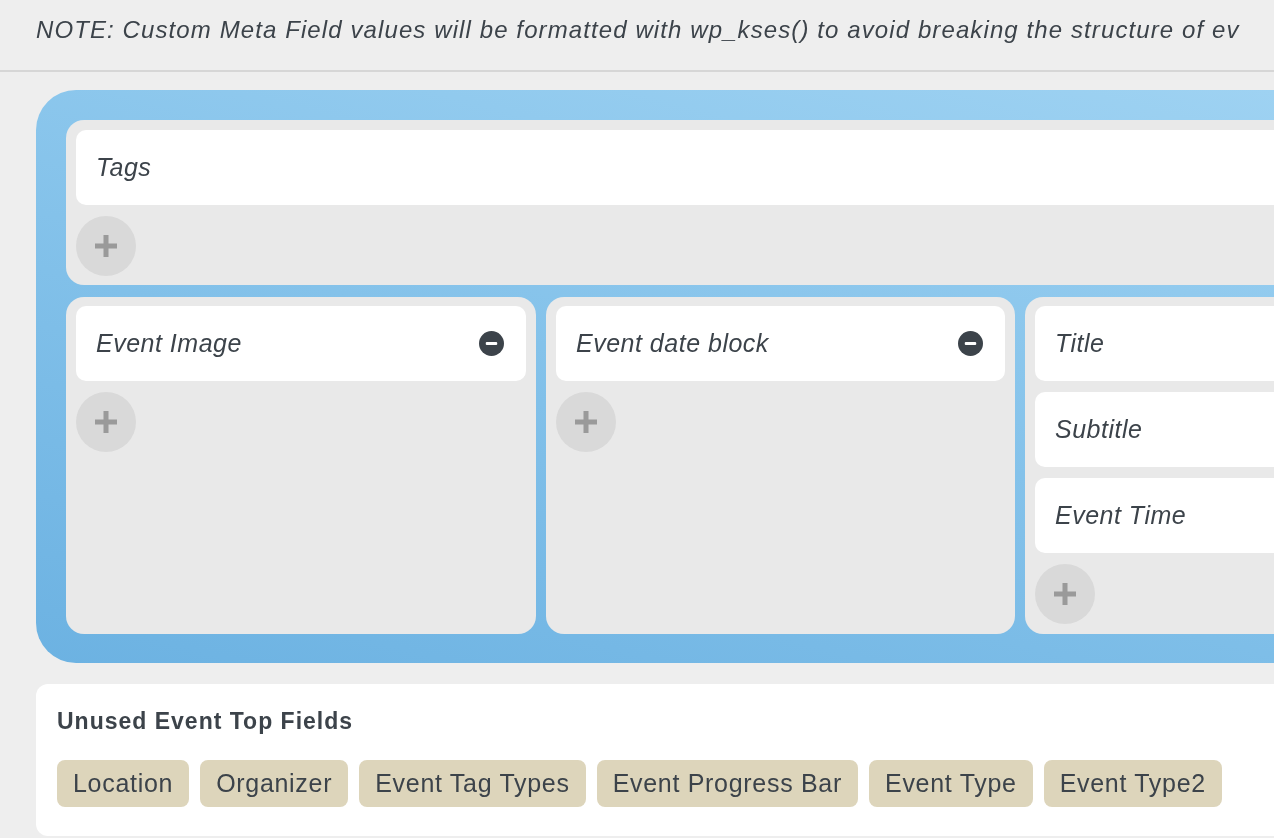  What do you see at coordinates (301, 343) in the screenshot?
I see `field-item: Event Image` at bounding box center [301, 343].